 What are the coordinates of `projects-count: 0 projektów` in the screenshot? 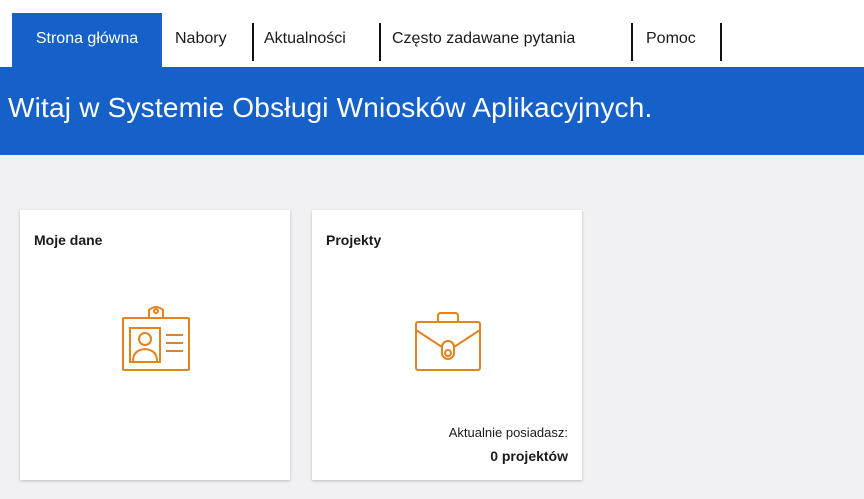 It's located at (529, 456).